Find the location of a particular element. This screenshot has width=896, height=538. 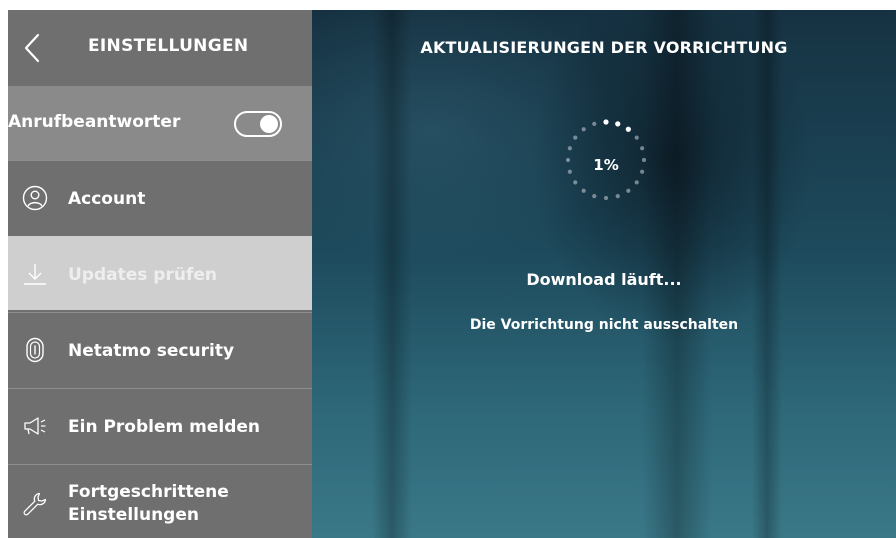

sidebar-item-label: Ein Problem melden is located at coordinates (164, 427).